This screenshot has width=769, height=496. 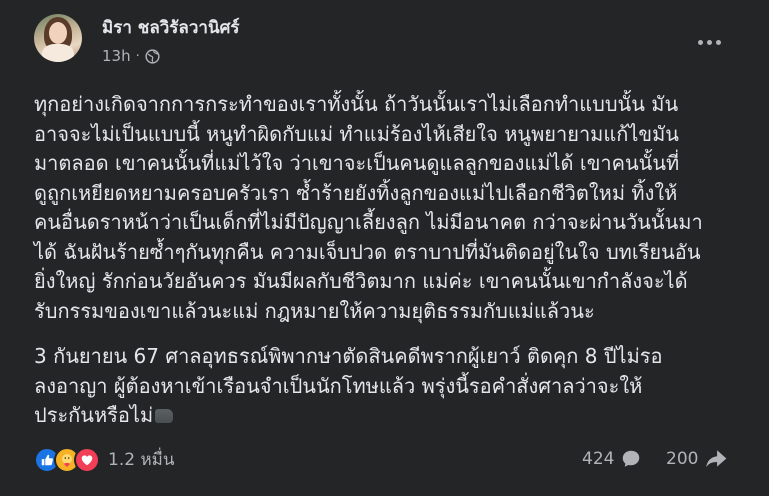 I want to click on globe-icon, so click(x=152, y=56).